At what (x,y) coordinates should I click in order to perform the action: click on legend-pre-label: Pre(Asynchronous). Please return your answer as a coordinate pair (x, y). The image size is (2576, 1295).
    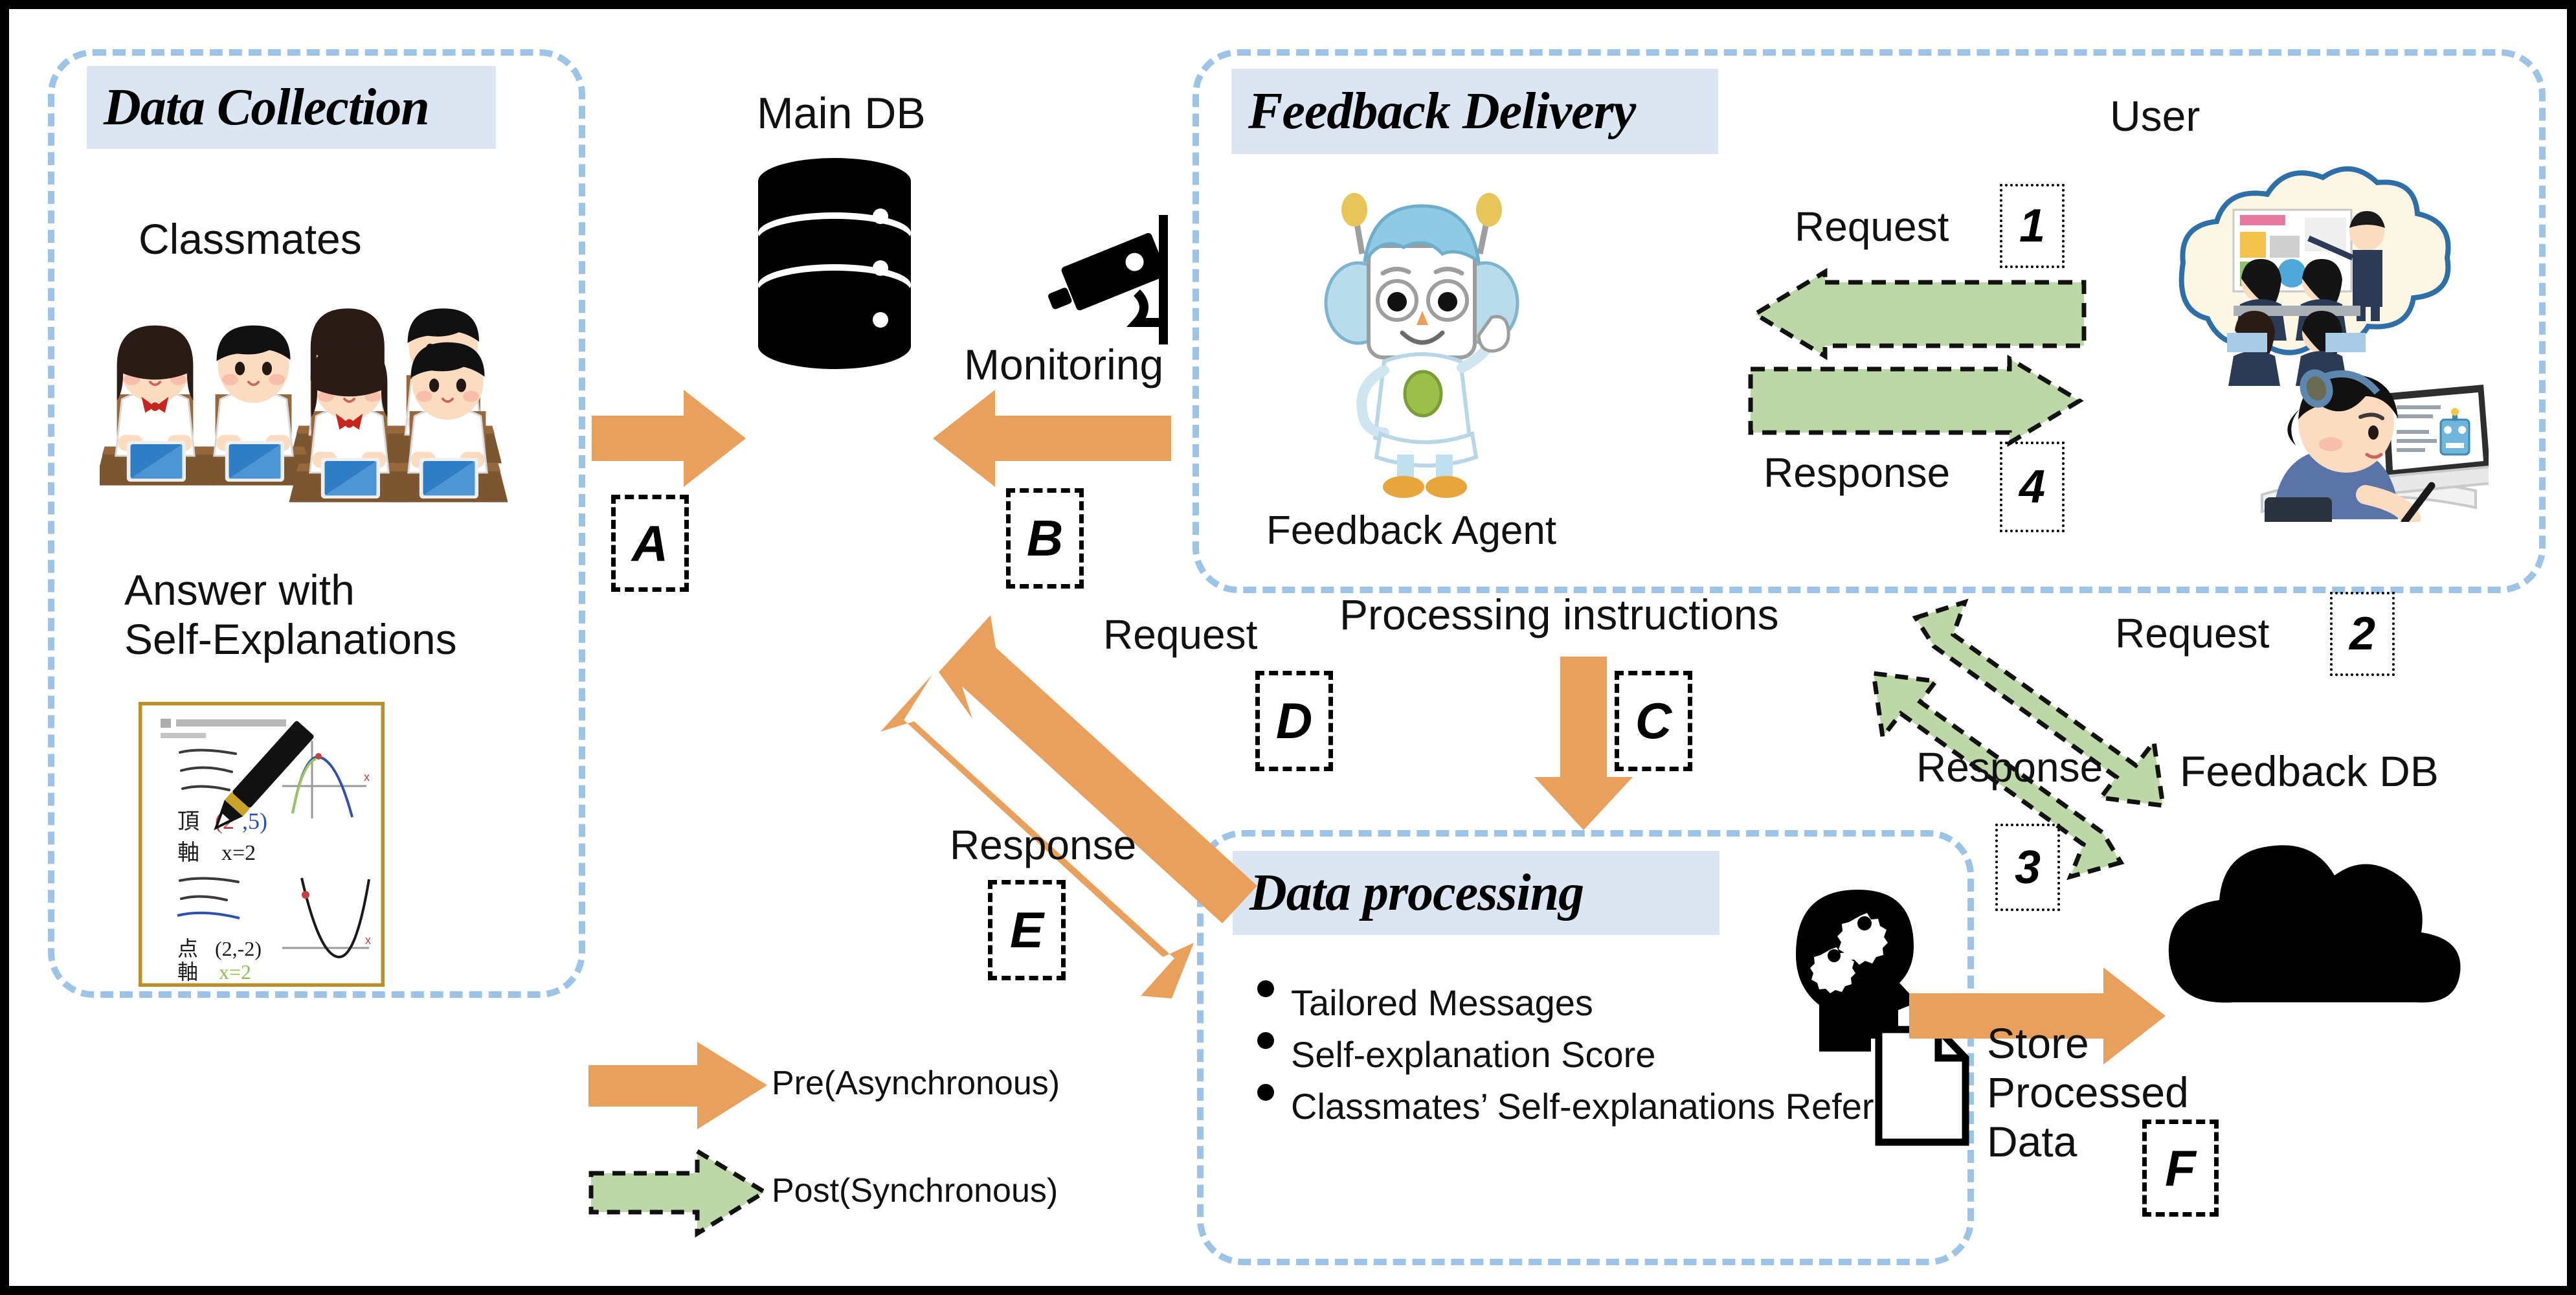
    Looking at the image, I should click on (916, 1083).